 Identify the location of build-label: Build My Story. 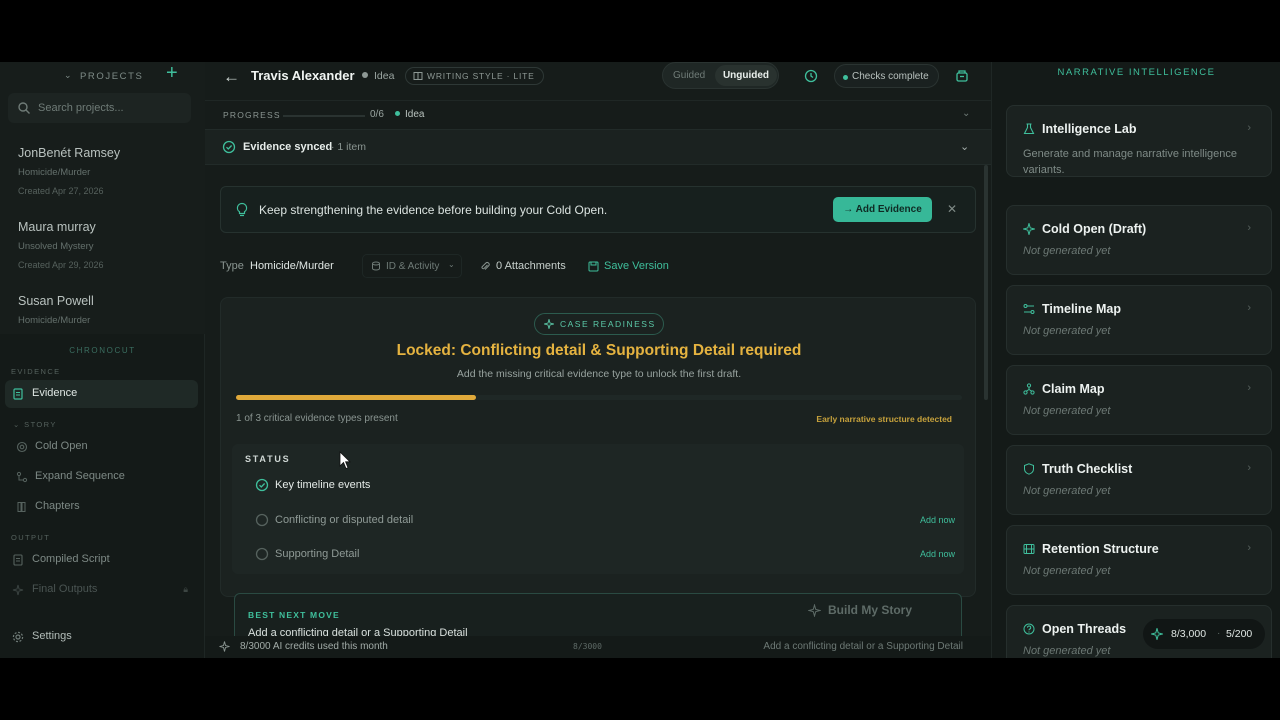
(870, 610).